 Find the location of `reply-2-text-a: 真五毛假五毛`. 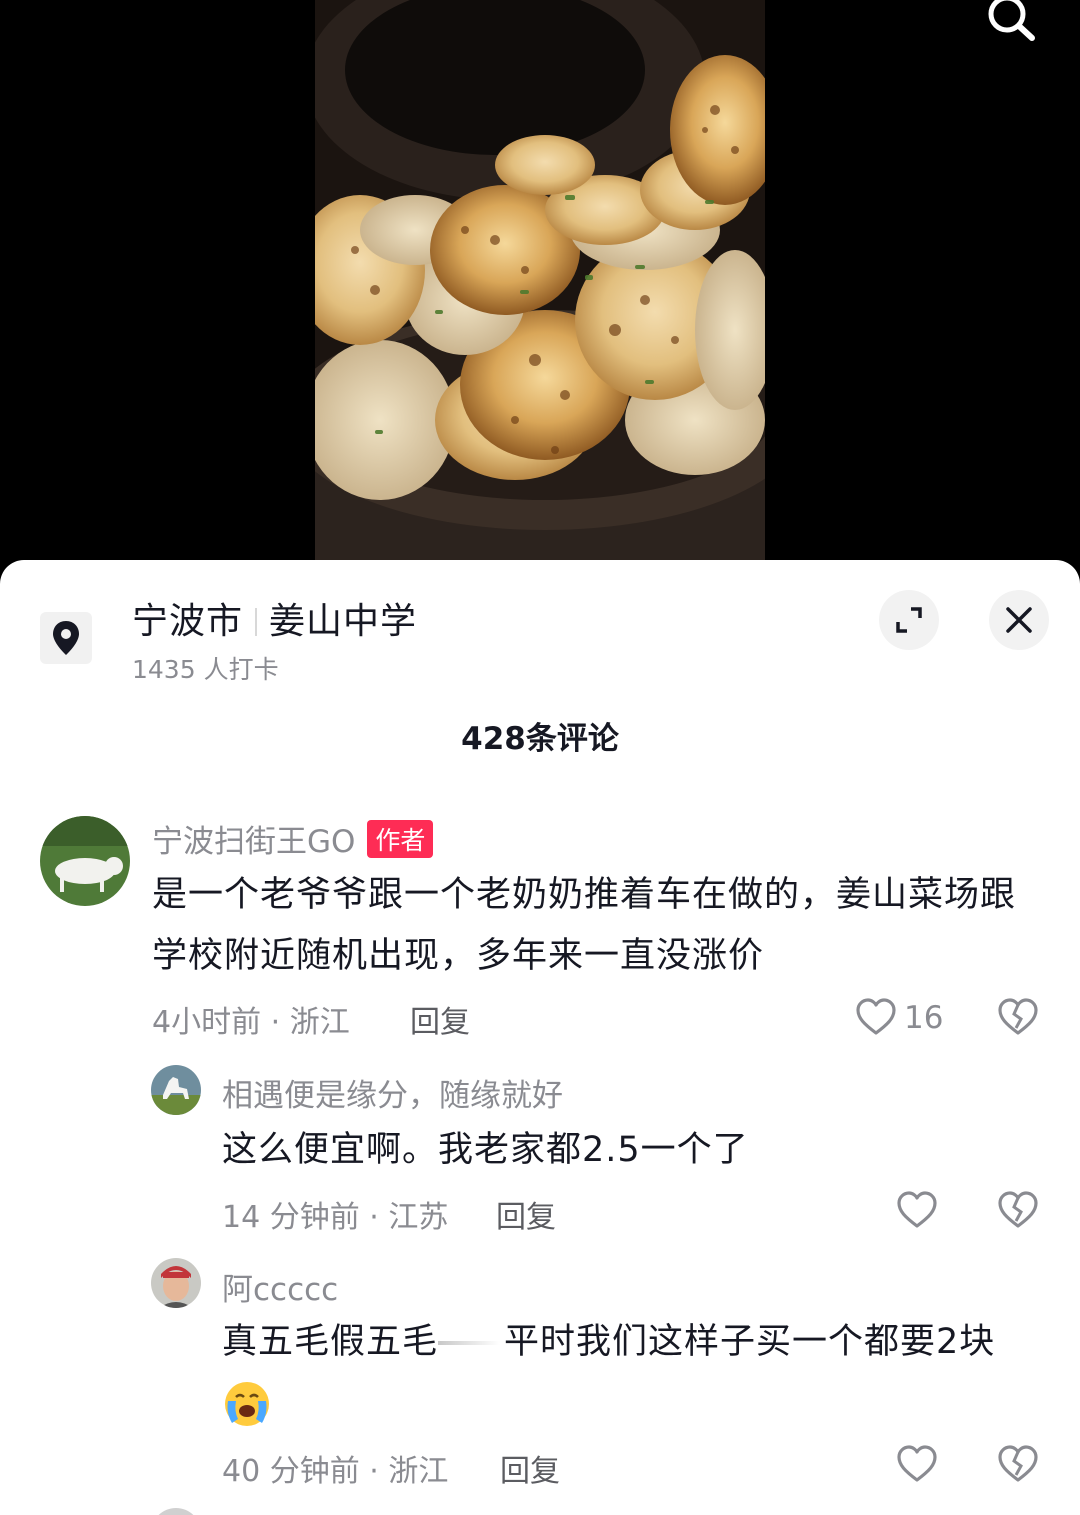

reply-2-text-a: 真五毛假五毛 is located at coordinates (330, 1342).